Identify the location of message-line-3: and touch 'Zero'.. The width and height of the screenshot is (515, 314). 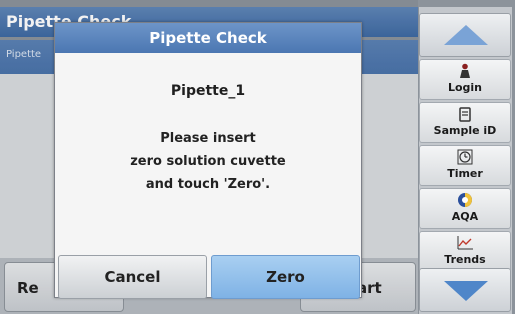
(208, 184).